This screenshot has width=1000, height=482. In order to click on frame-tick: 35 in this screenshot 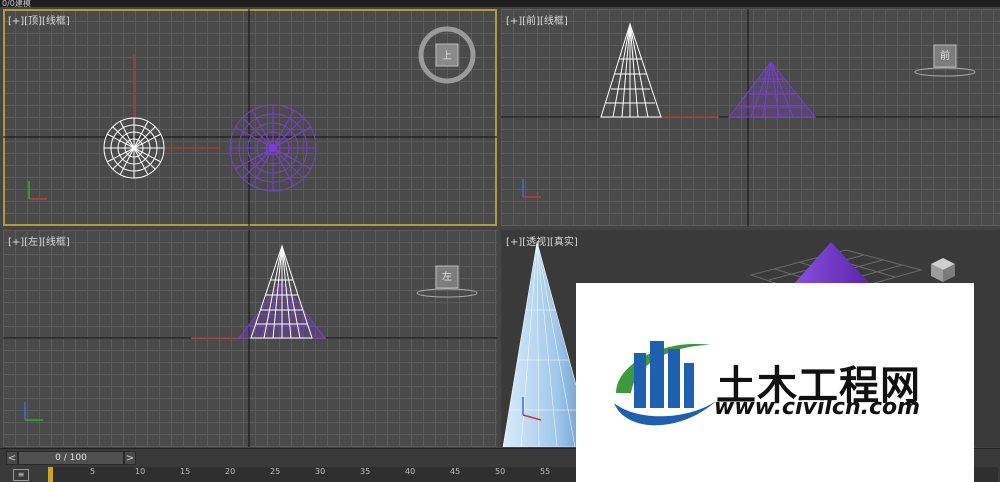, I will do `click(365, 471)`.